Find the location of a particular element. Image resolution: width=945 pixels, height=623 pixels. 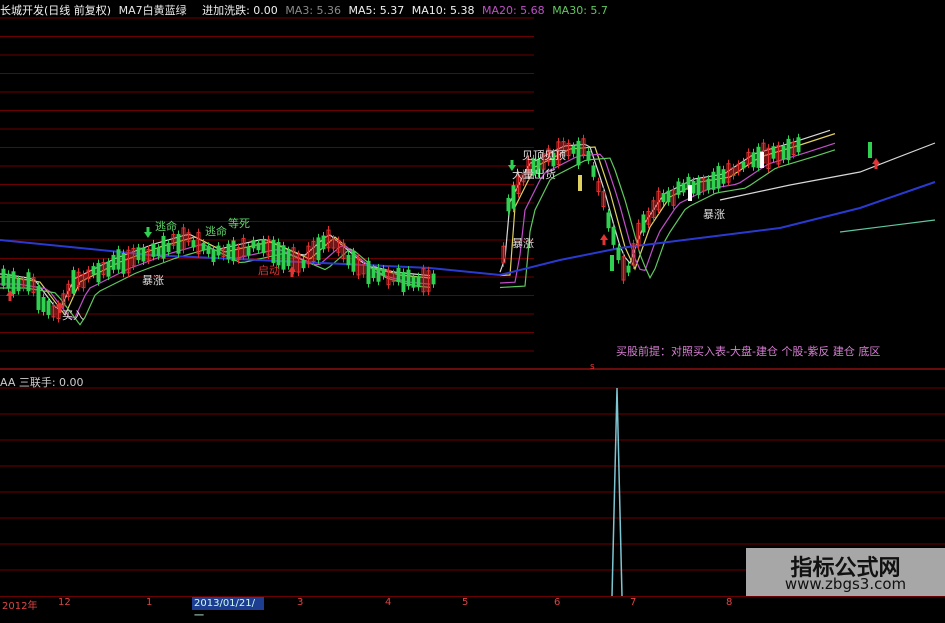

ma30-value: MA30: 5.7 is located at coordinates (580, 10).